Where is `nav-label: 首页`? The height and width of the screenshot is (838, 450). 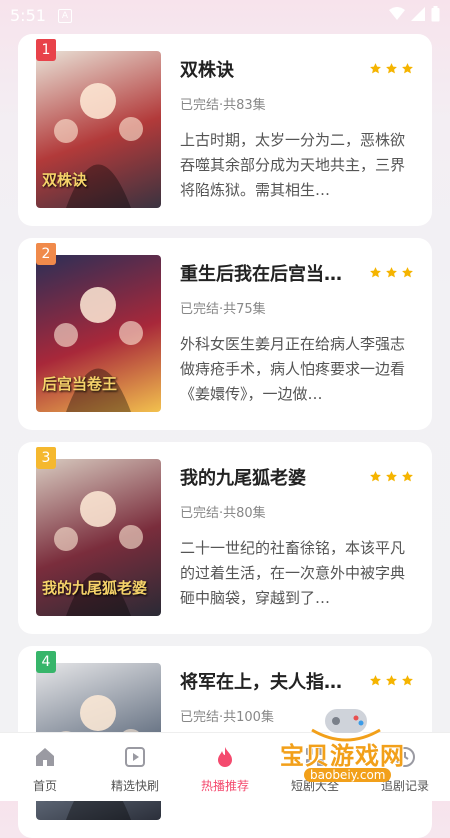 nav-label: 首页 is located at coordinates (44, 786).